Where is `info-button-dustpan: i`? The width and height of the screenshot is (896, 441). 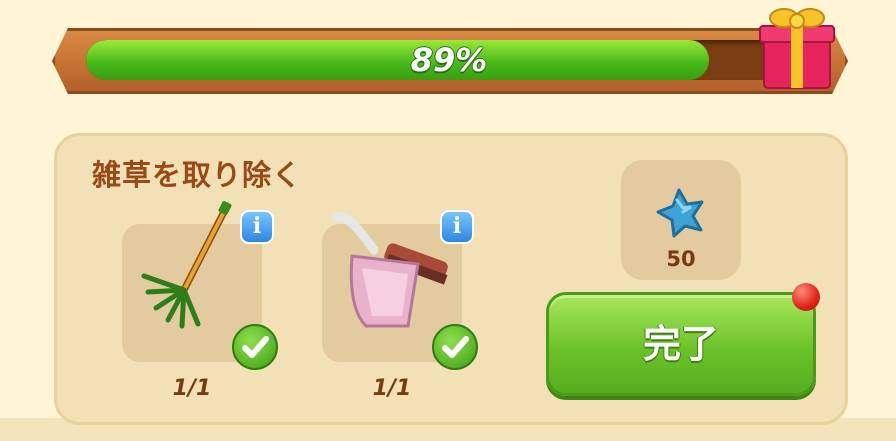 info-button-dustpan: i is located at coordinates (457, 227).